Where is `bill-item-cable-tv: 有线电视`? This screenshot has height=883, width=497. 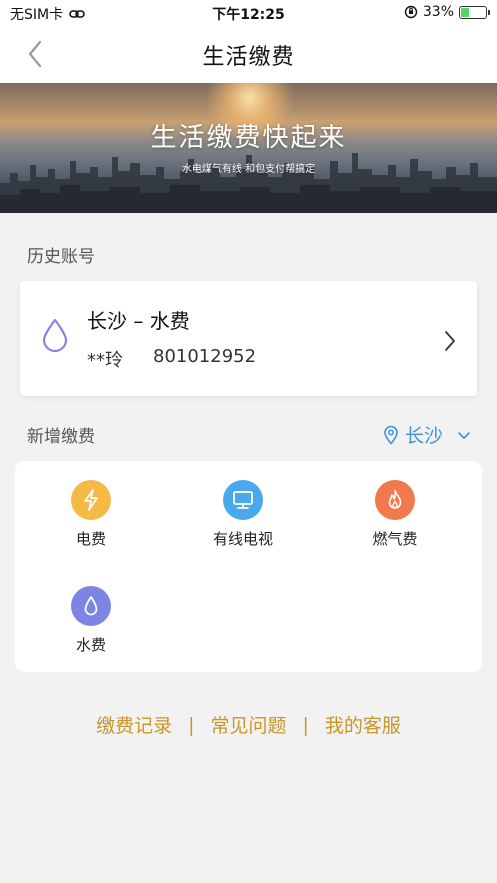 bill-item-cable-tv: 有线电视 is located at coordinates (243, 514).